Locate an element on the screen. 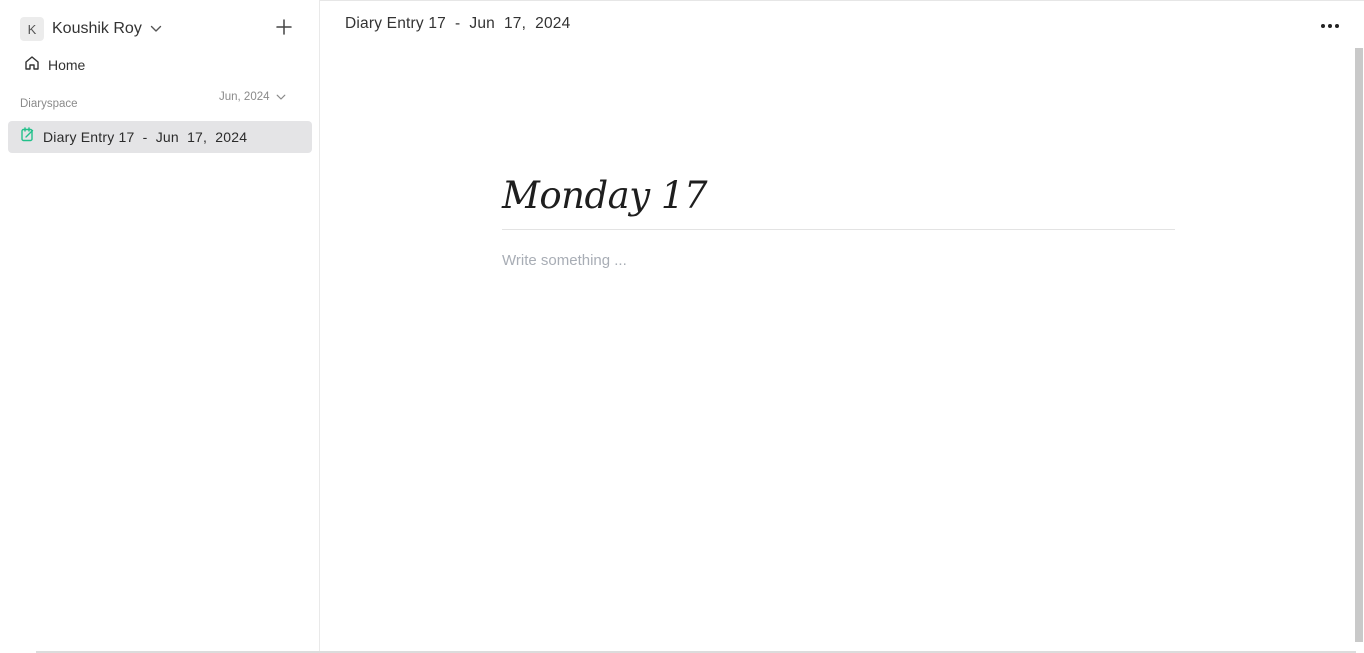  more-options-button is located at coordinates (1330, 25).